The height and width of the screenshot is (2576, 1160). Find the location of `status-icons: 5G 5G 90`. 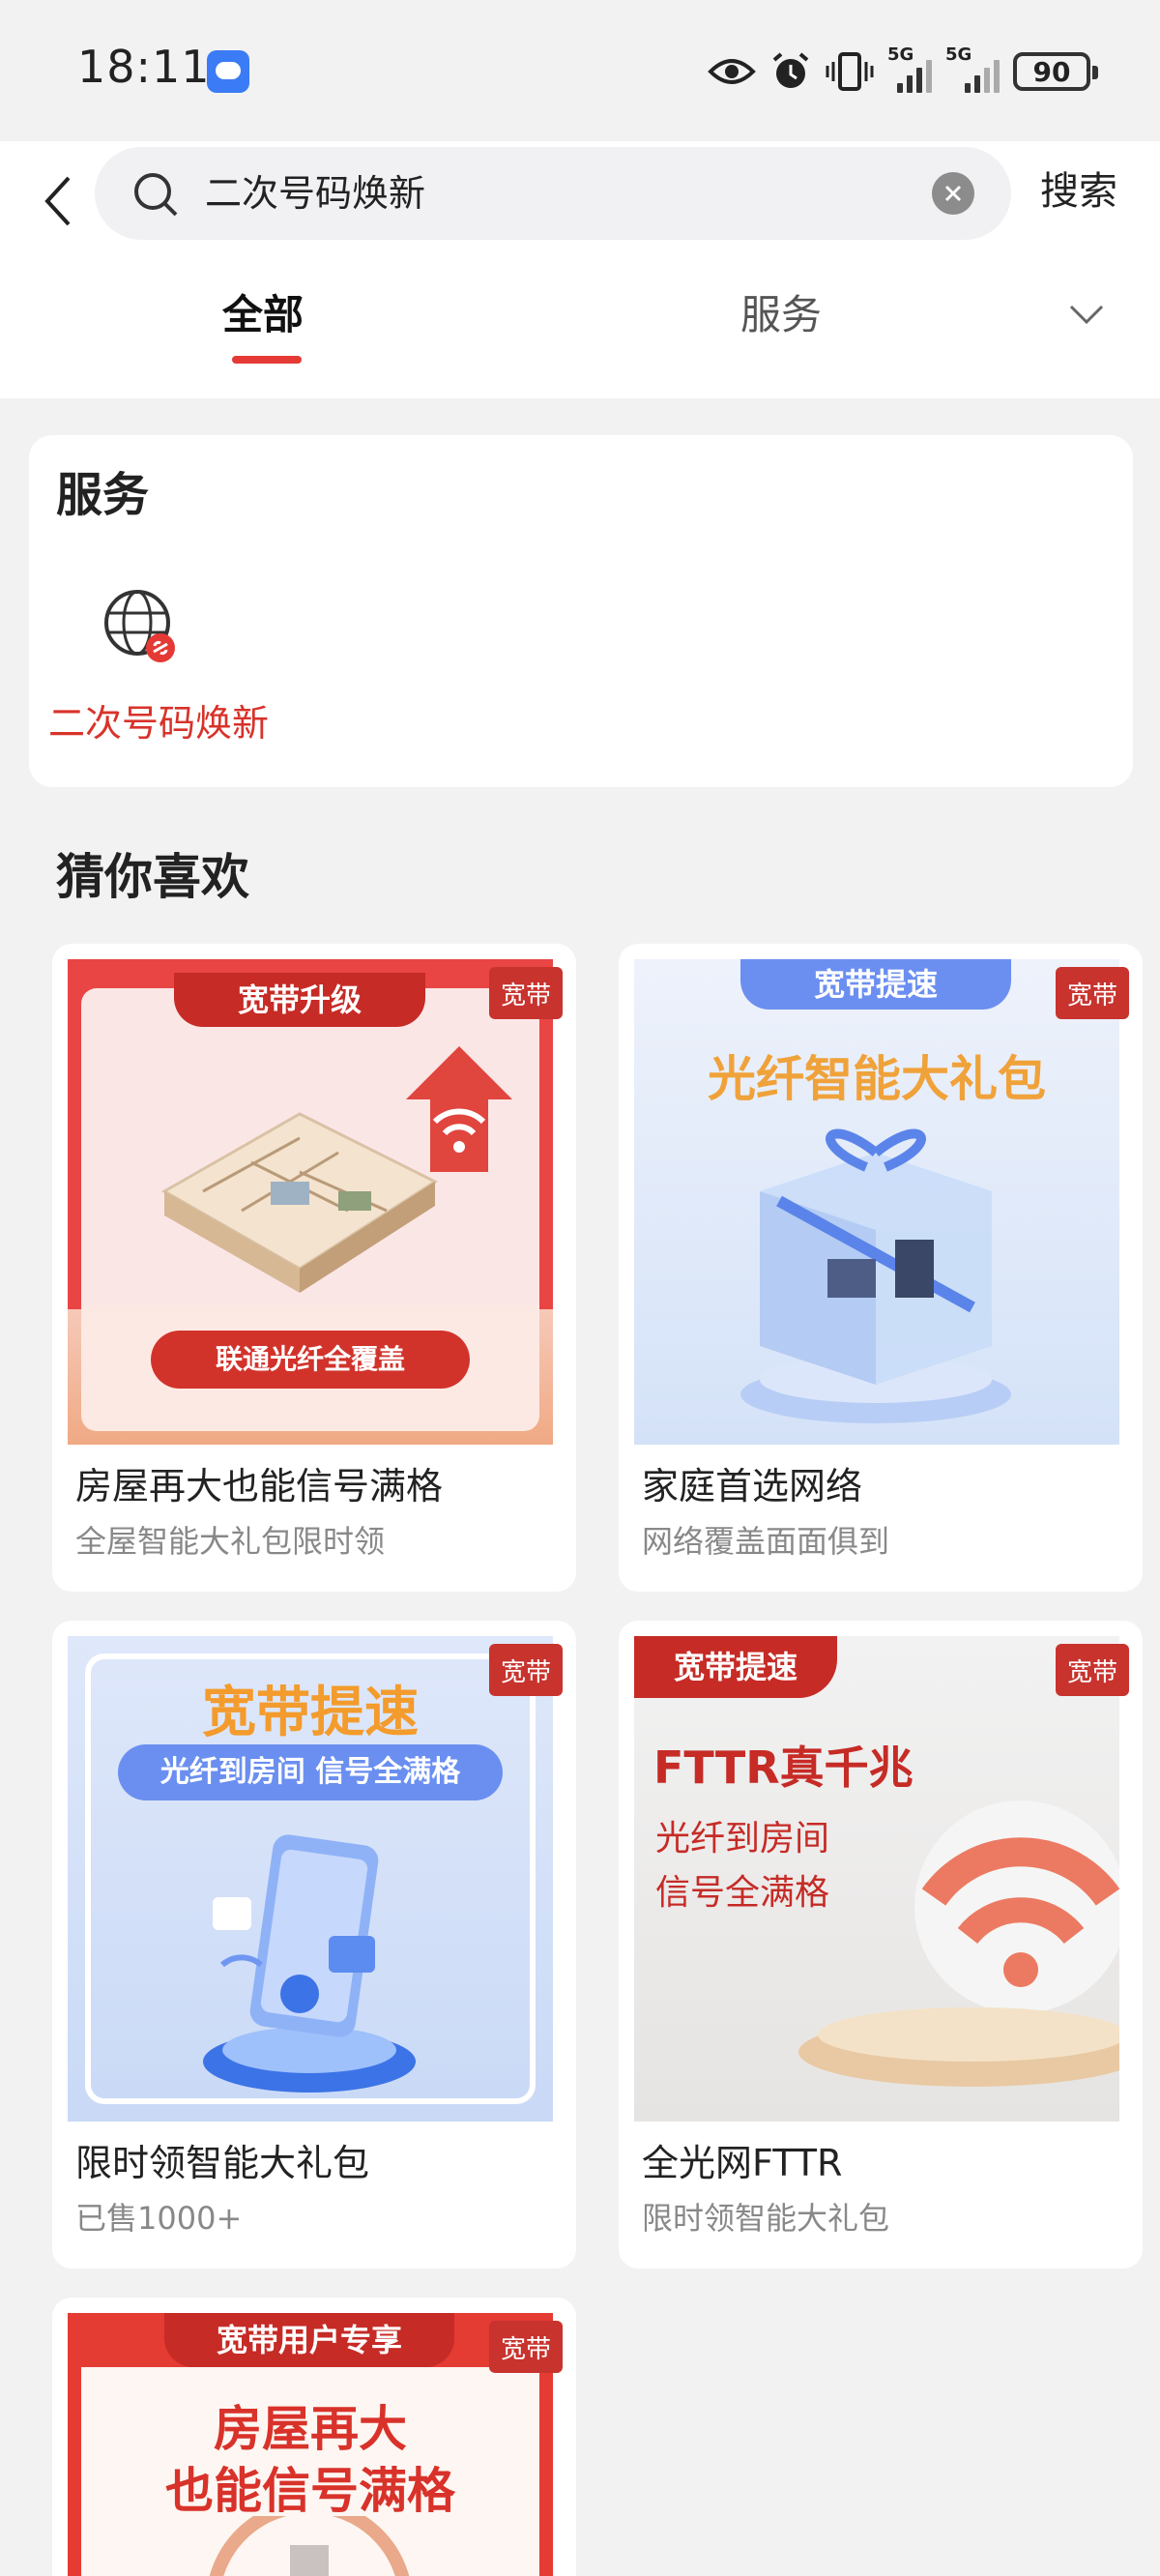

status-icons: 5G 5G 90 is located at coordinates (903, 71).